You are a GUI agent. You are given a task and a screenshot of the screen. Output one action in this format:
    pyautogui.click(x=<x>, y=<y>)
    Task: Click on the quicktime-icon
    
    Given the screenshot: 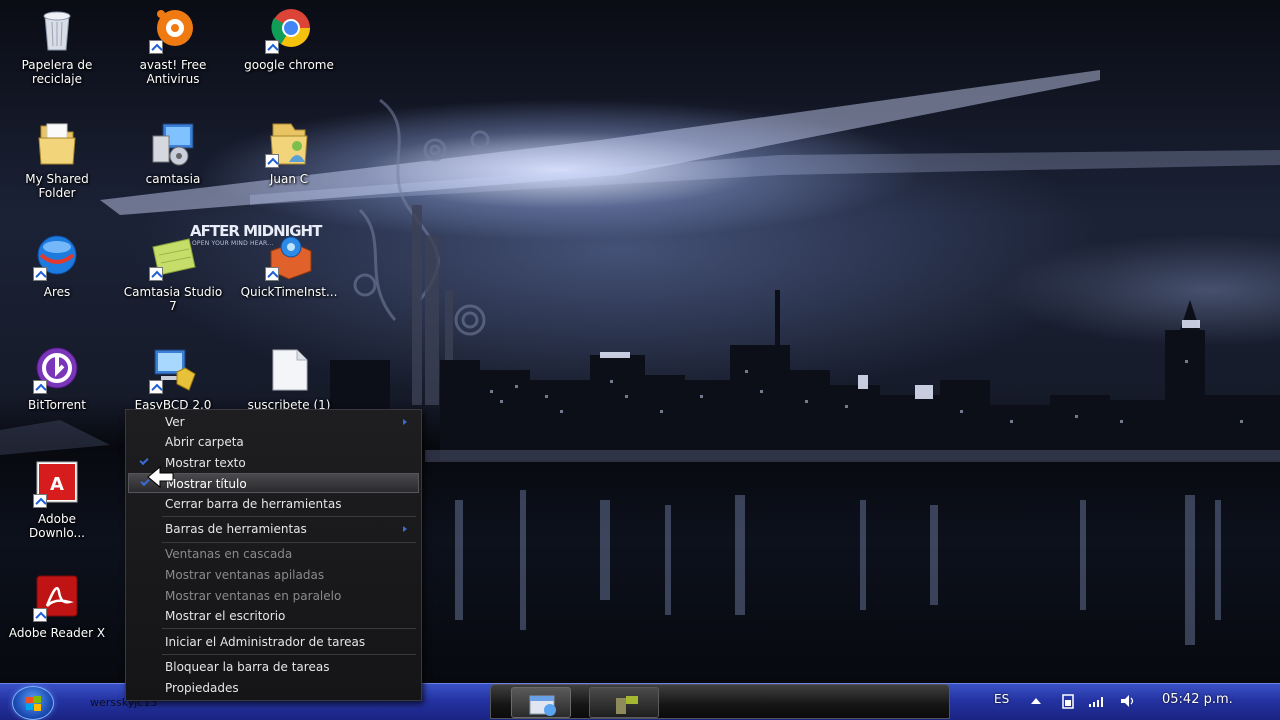 What is the action you would take?
    pyautogui.click(x=289, y=257)
    